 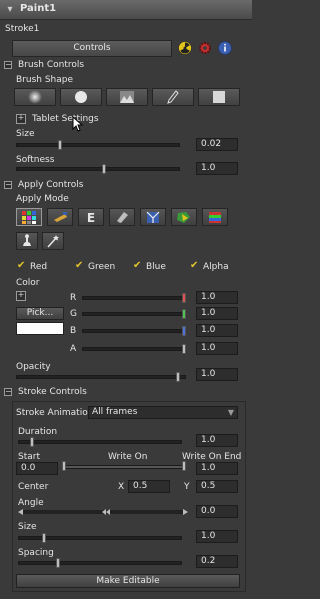 I want to click on brush-shape-buttons, so click(x=129, y=98).